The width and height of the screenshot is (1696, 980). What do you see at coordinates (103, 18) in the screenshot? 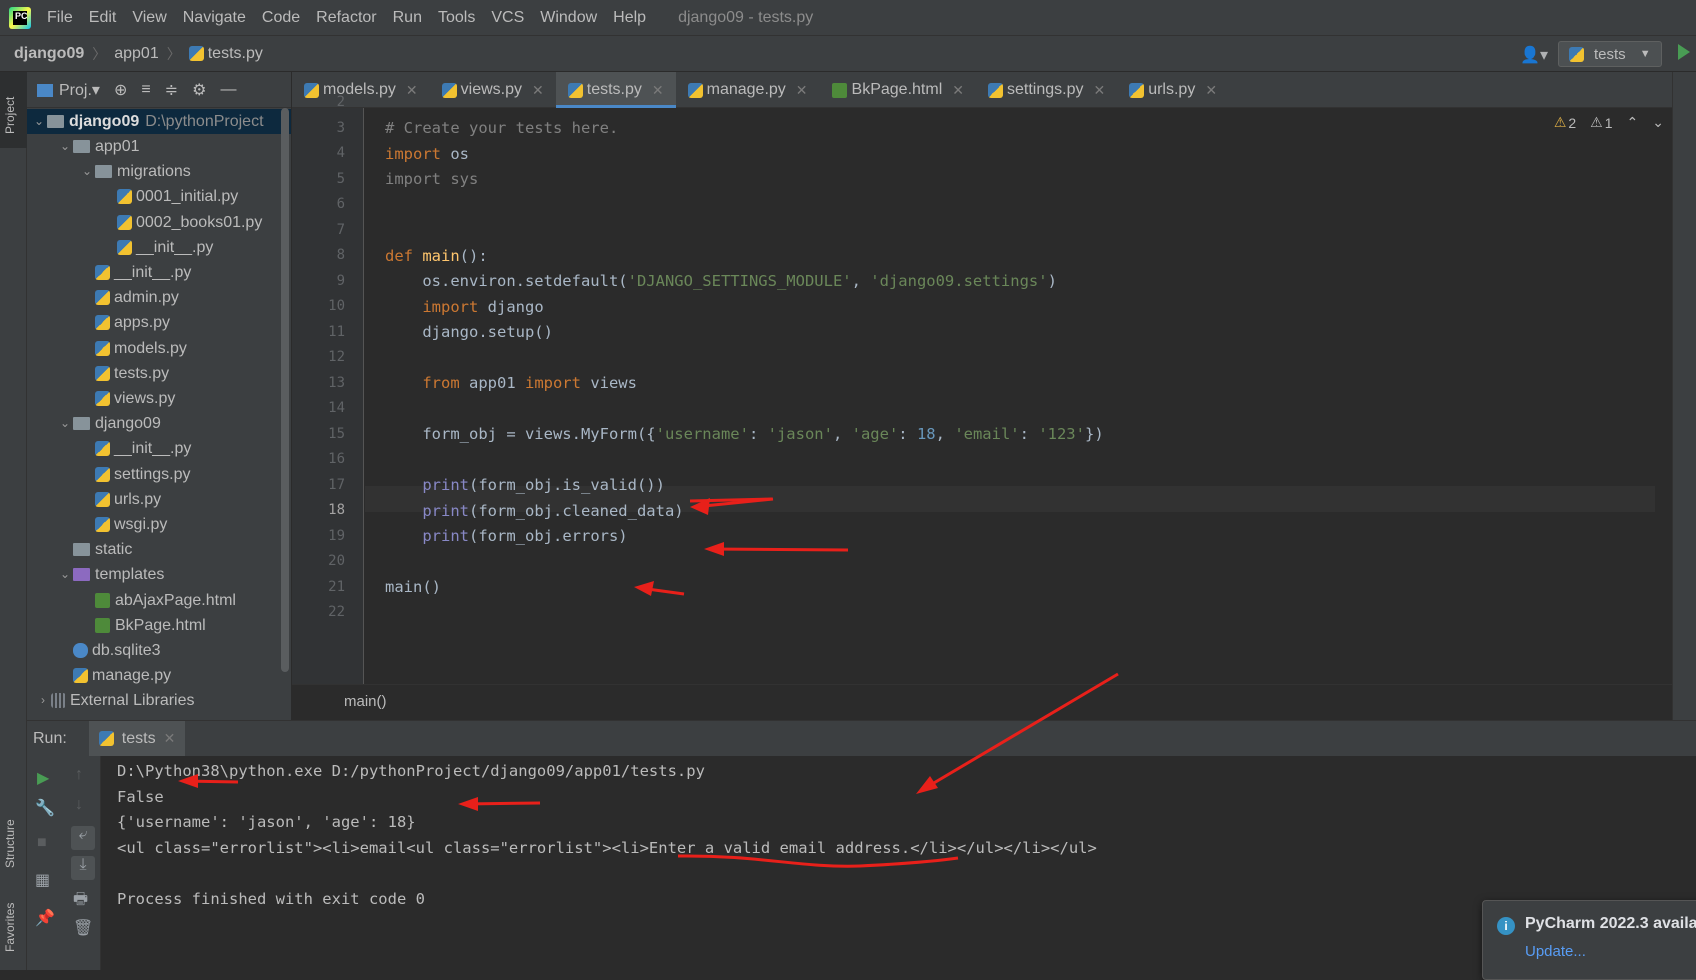
I see `menu-edit: Edit` at bounding box center [103, 18].